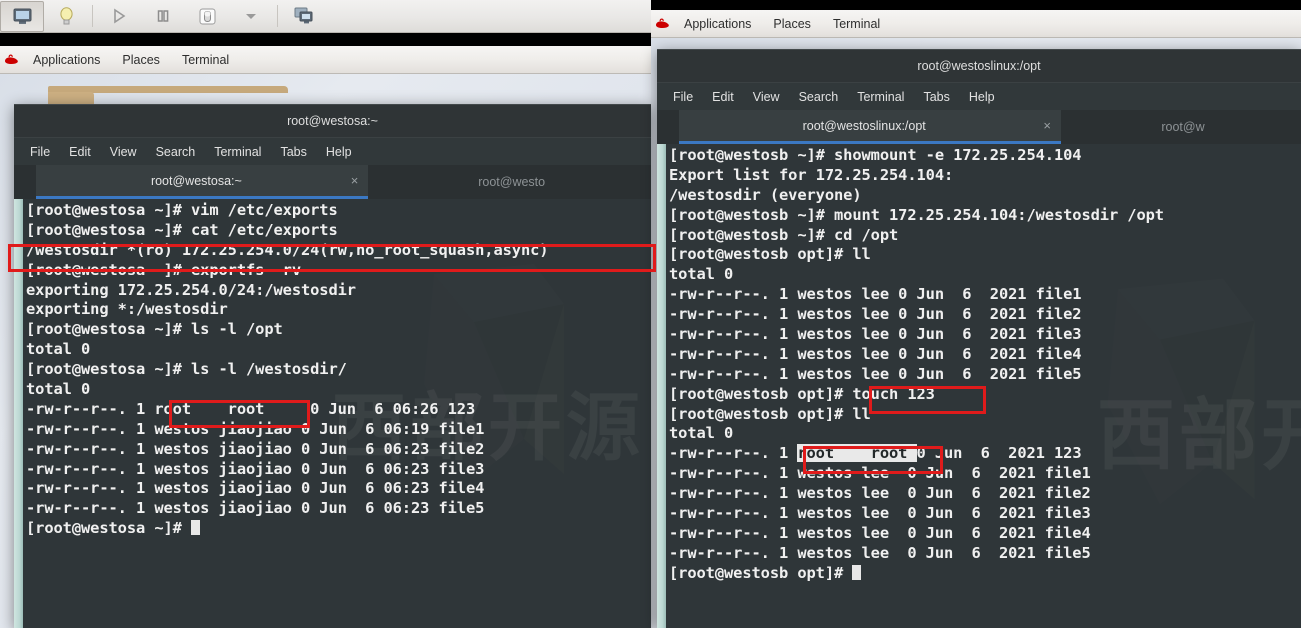  What do you see at coordinates (163, 269) in the screenshot?
I see `left-terminal-line-3: [root@westosa ~]# exportfs -rv` at bounding box center [163, 269].